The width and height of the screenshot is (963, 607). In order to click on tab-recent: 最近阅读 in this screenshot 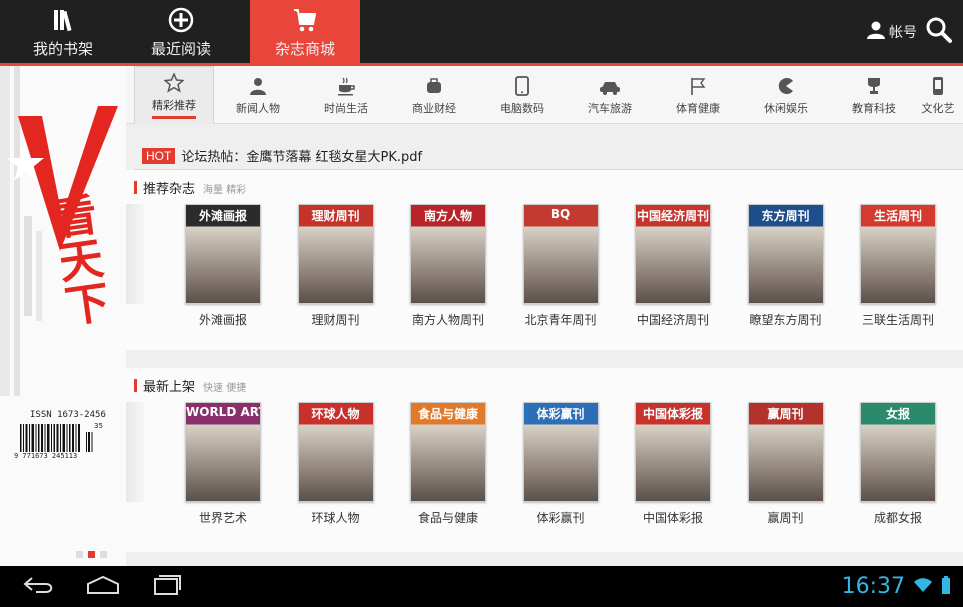, I will do `click(181, 31)`.